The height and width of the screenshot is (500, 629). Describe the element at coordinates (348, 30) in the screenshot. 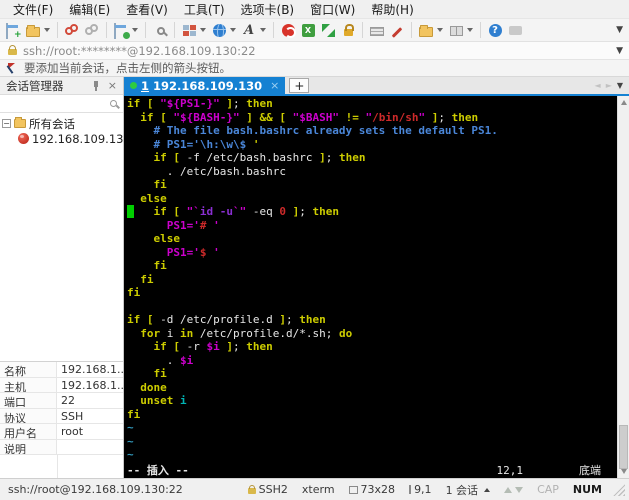

I see `lock-screen-icon` at that location.